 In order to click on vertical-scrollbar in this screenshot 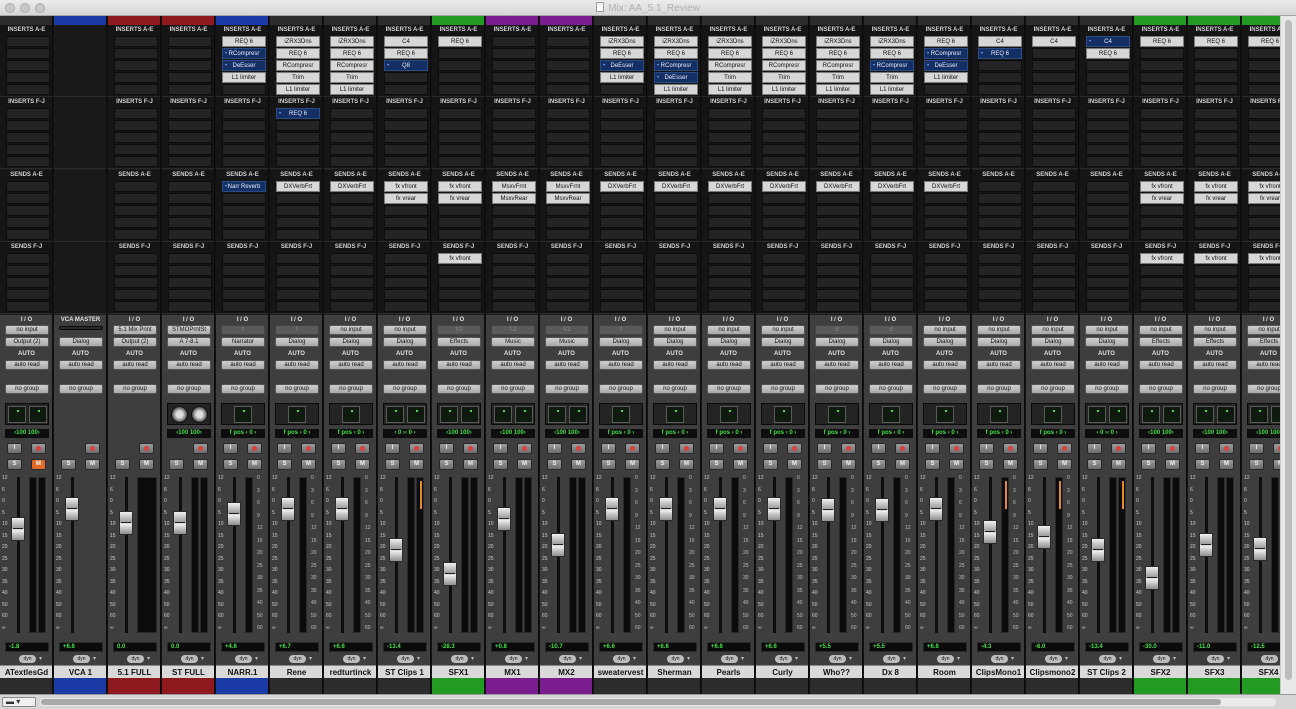, I will do `click(1288, 355)`.